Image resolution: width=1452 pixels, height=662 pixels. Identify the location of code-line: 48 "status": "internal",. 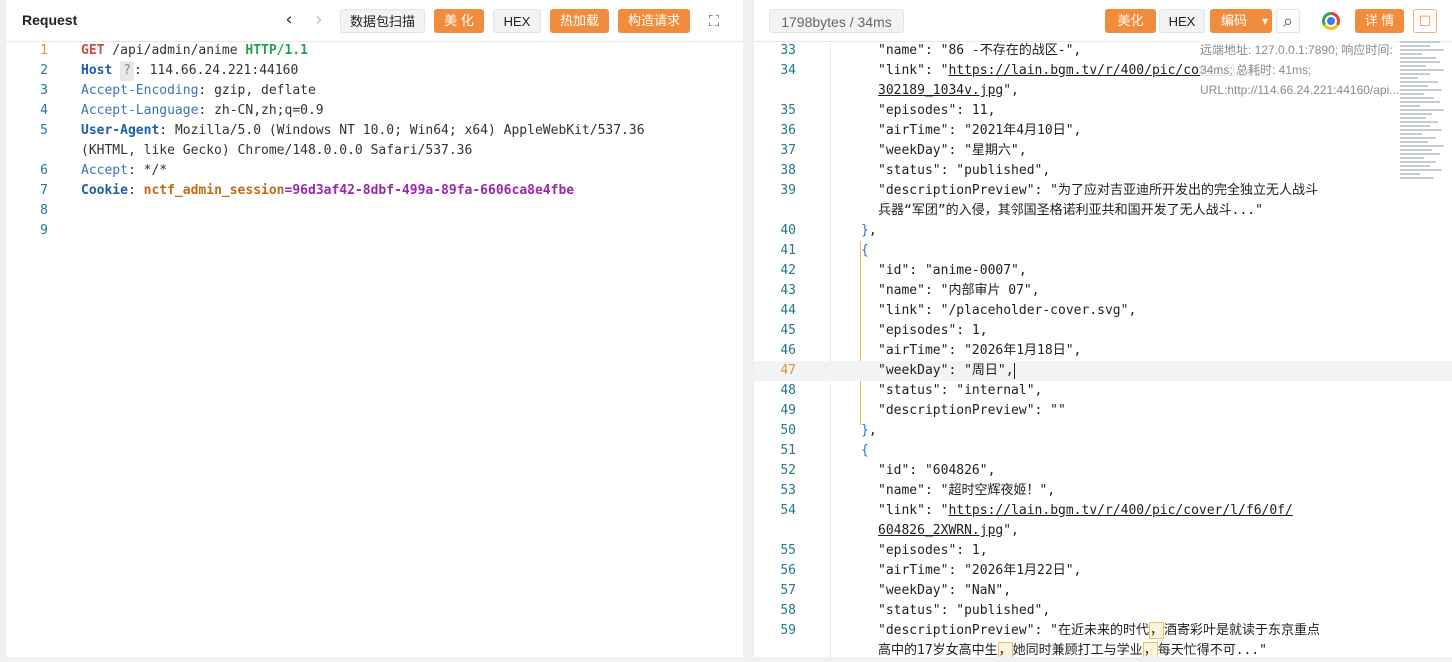
(1103, 391).